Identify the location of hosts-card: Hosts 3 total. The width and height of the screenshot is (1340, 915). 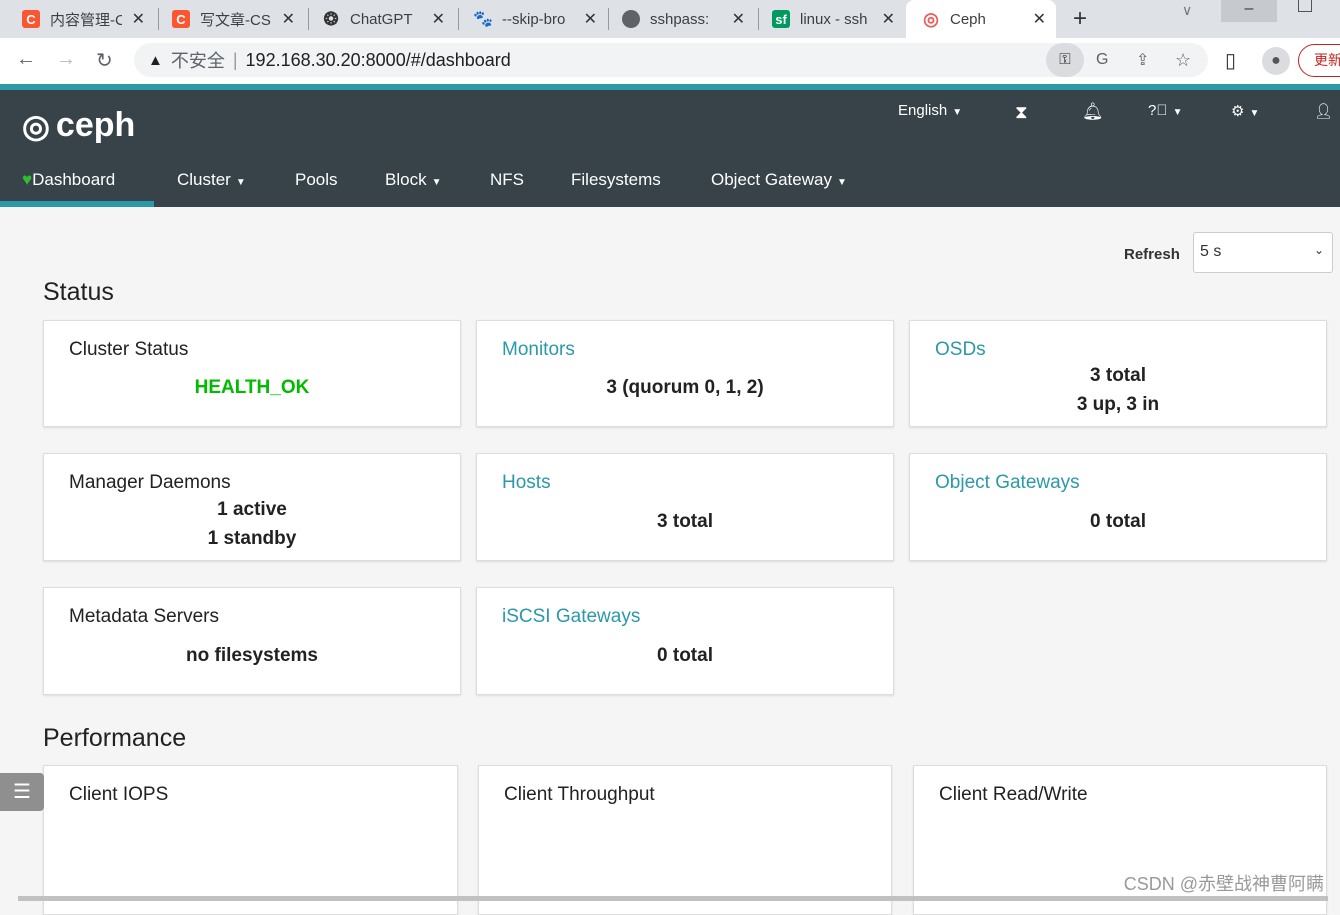
(685, 507).